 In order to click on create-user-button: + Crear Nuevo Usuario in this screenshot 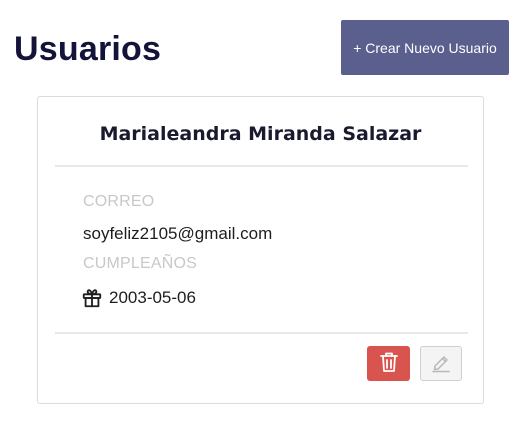, I will do `click(425, 47)`.